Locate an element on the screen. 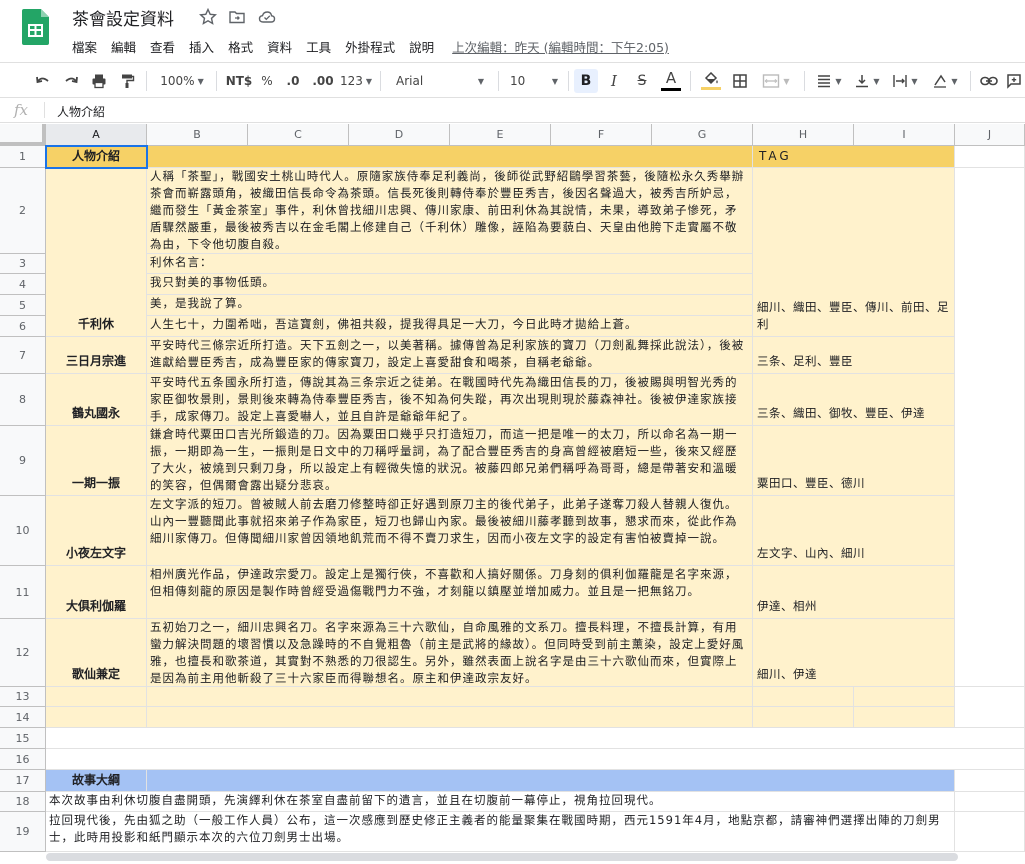 The height and width of the screenshot is (864, 1025). row-header: 3 is located at coordinates (23, 264).